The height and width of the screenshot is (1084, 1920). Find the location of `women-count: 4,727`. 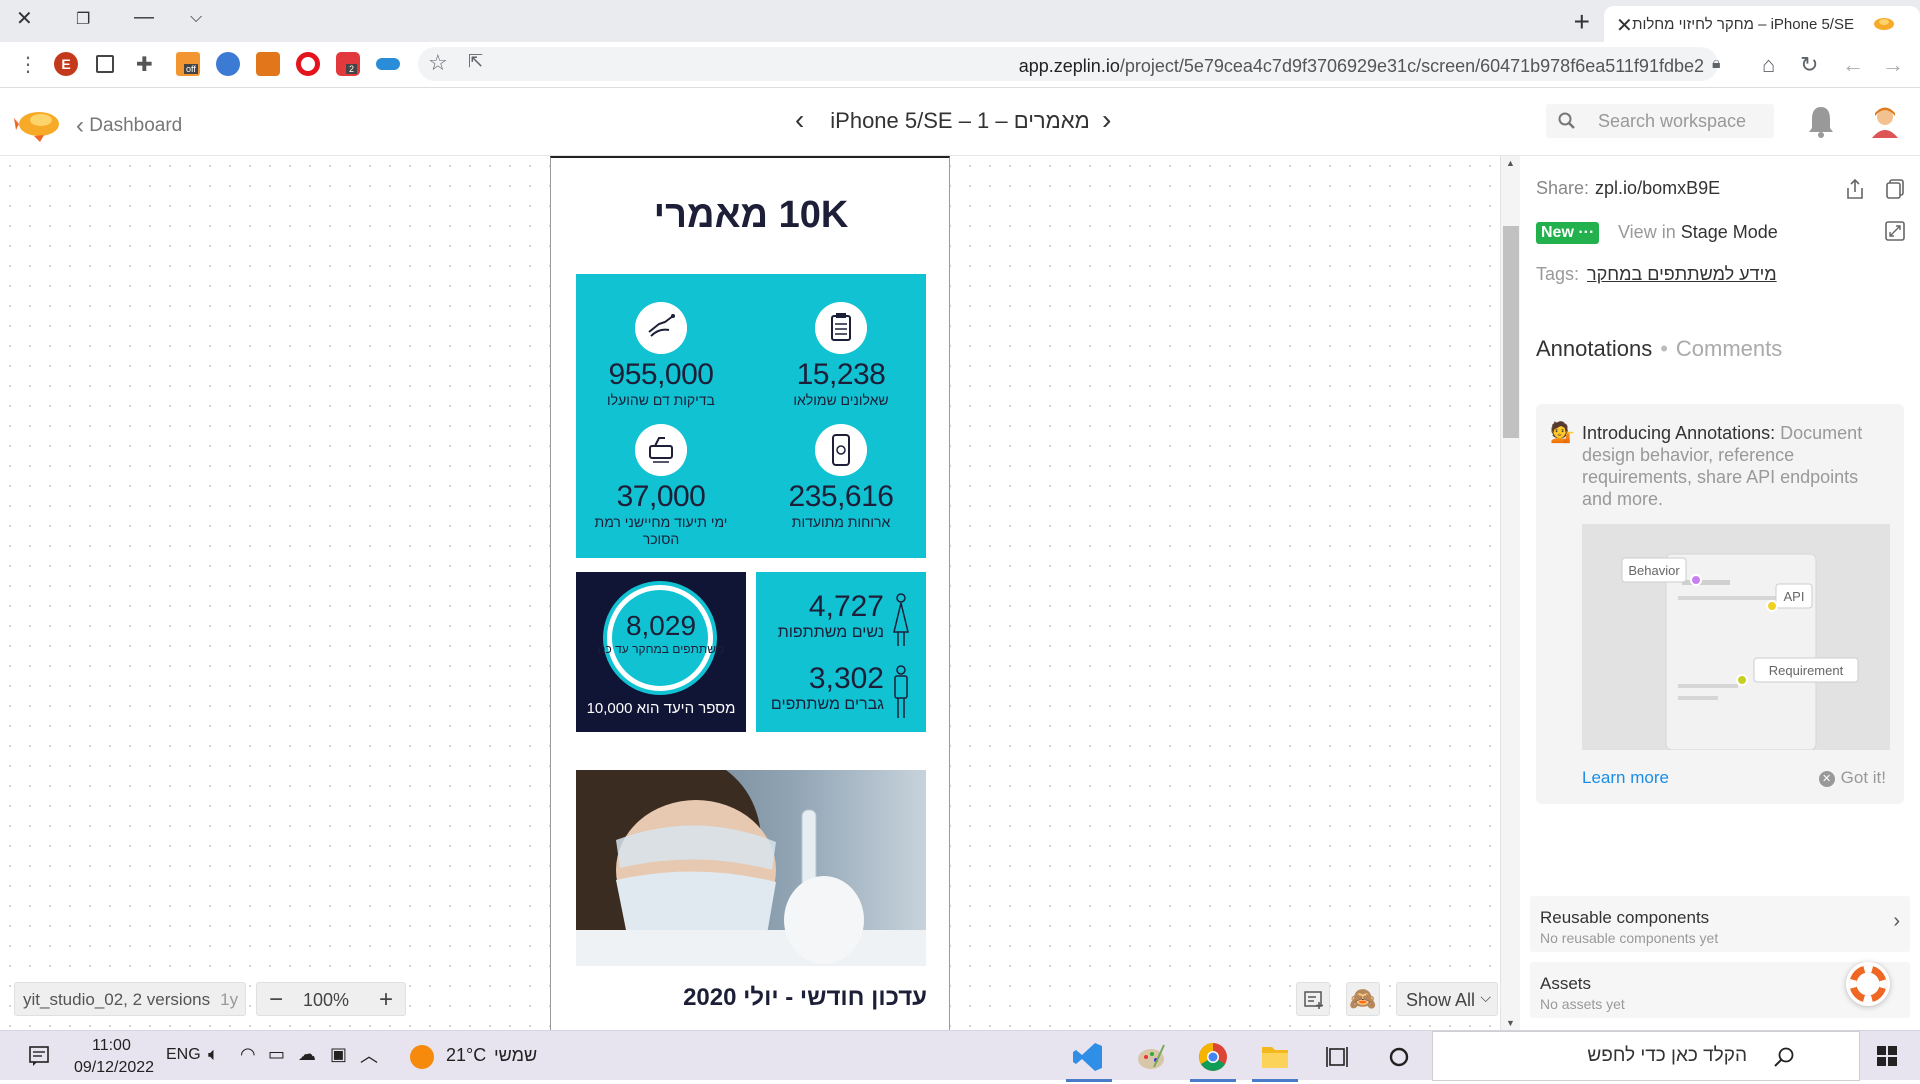

women-count: 4,727 is located at coordinates (846, 606).